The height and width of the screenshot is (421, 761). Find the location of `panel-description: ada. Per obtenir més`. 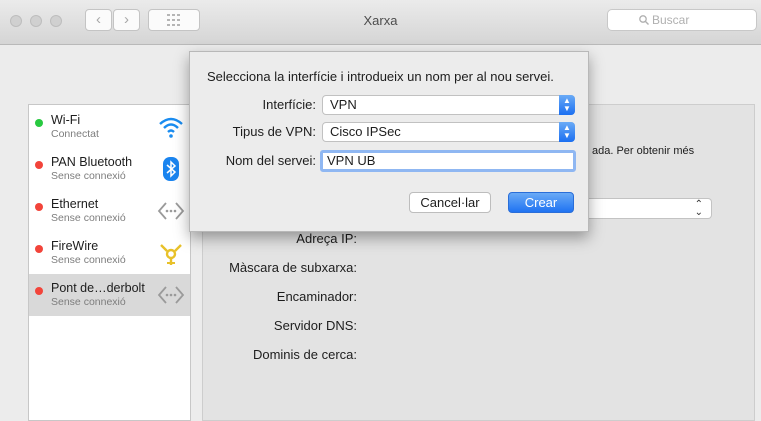

panel-description: ada. Per obtenir més is located at coordinates (643, 151).